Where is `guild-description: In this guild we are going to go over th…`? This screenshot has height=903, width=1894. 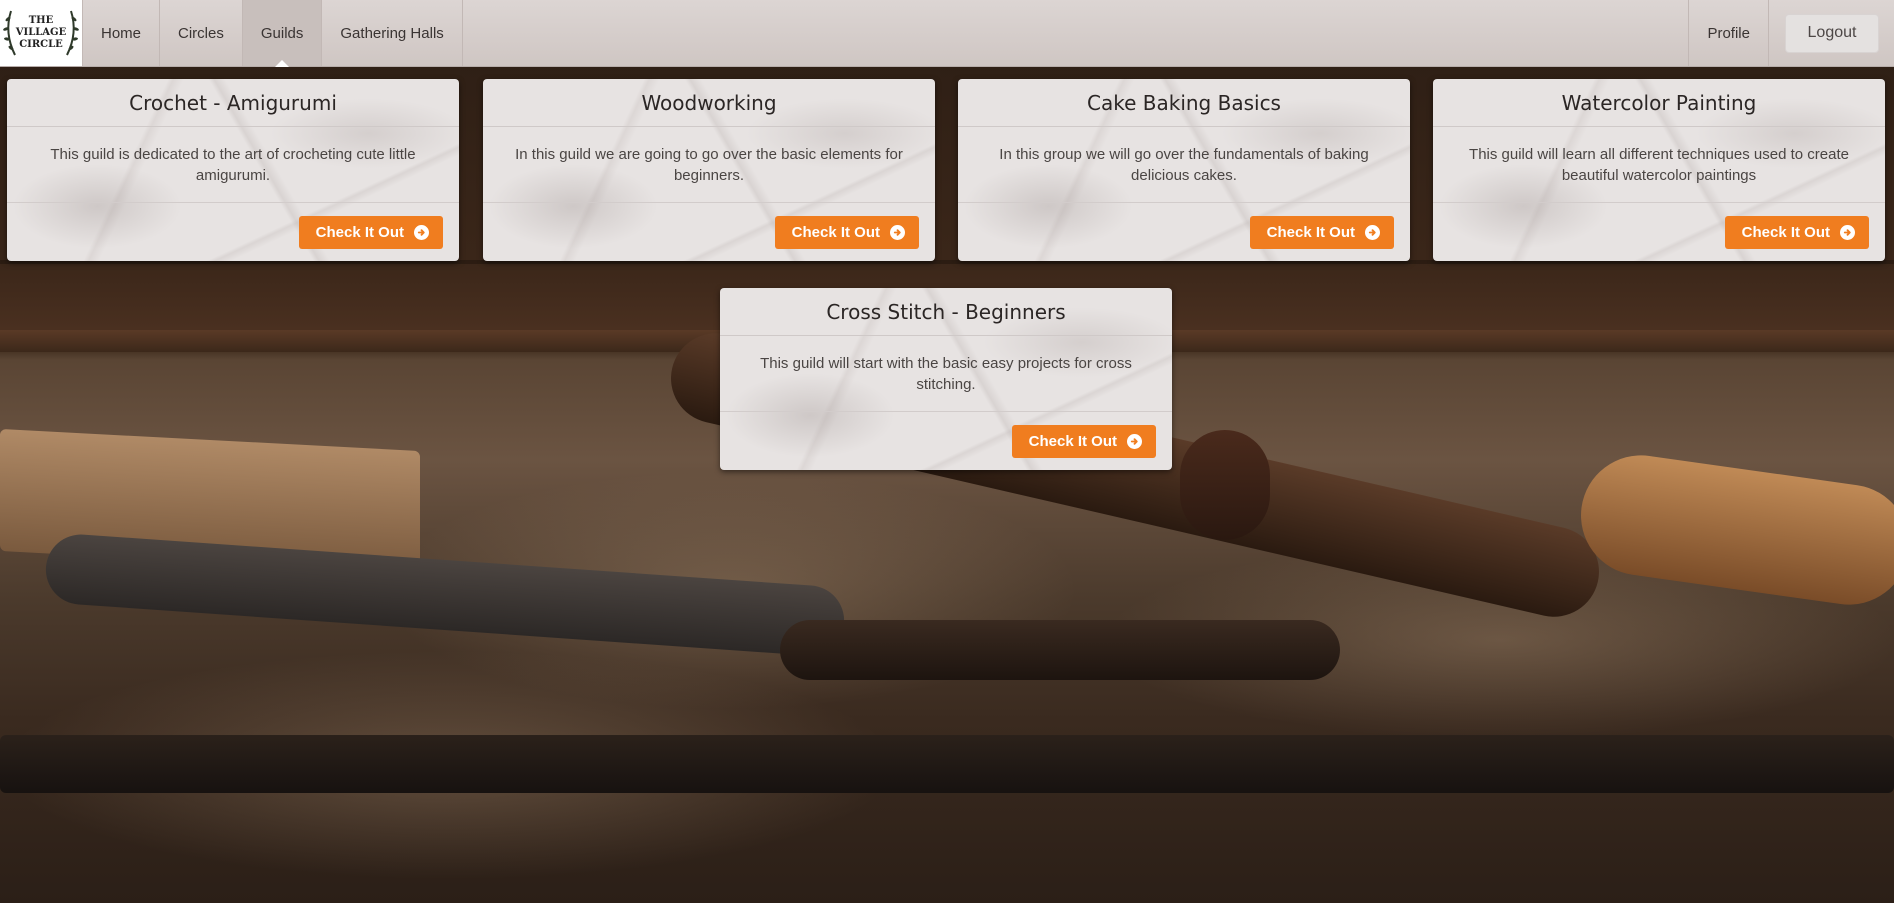
guild-description: In this guild we are going to go over th… is located at coordinates (709, 165).